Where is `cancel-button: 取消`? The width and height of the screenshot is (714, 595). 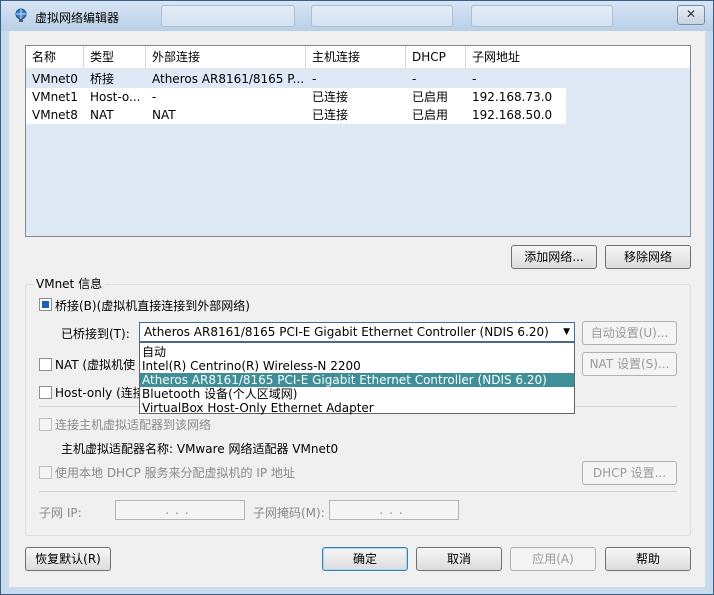
cancel-button: 取消 is located at coordinates (459, 559).